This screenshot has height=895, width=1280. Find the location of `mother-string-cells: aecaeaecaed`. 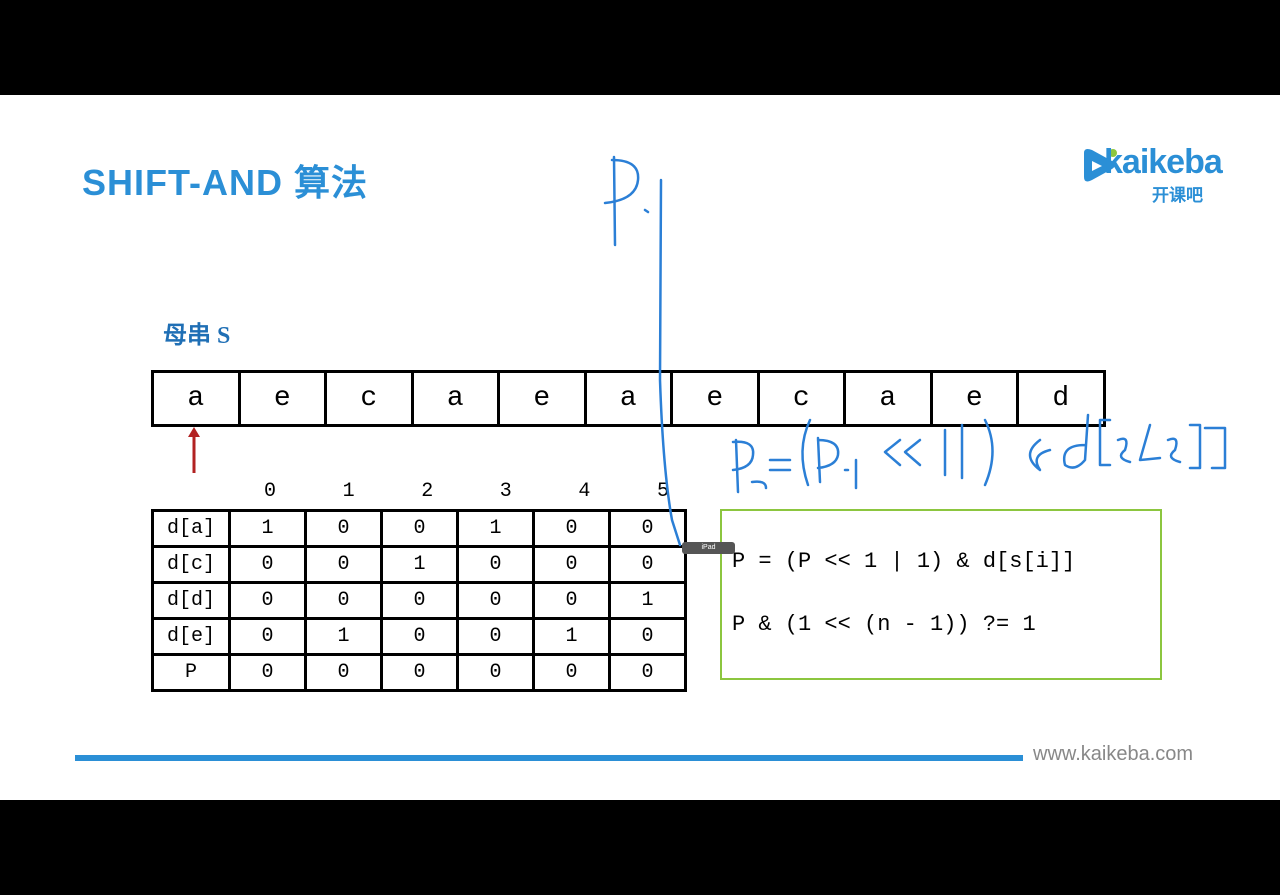

mother-string-cells: aecaeaecaed is located at coordinates (628, 398).